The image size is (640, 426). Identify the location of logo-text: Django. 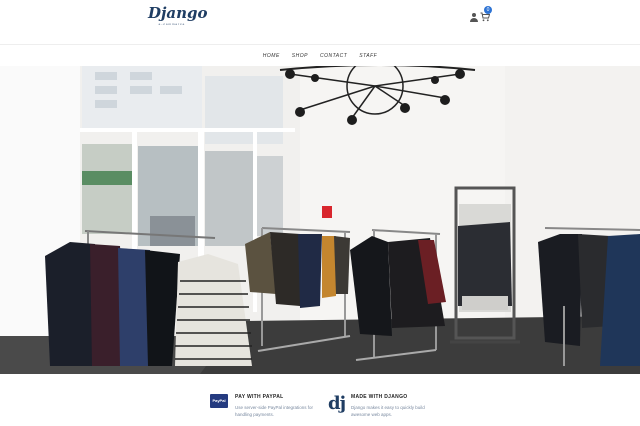
(178, 13).